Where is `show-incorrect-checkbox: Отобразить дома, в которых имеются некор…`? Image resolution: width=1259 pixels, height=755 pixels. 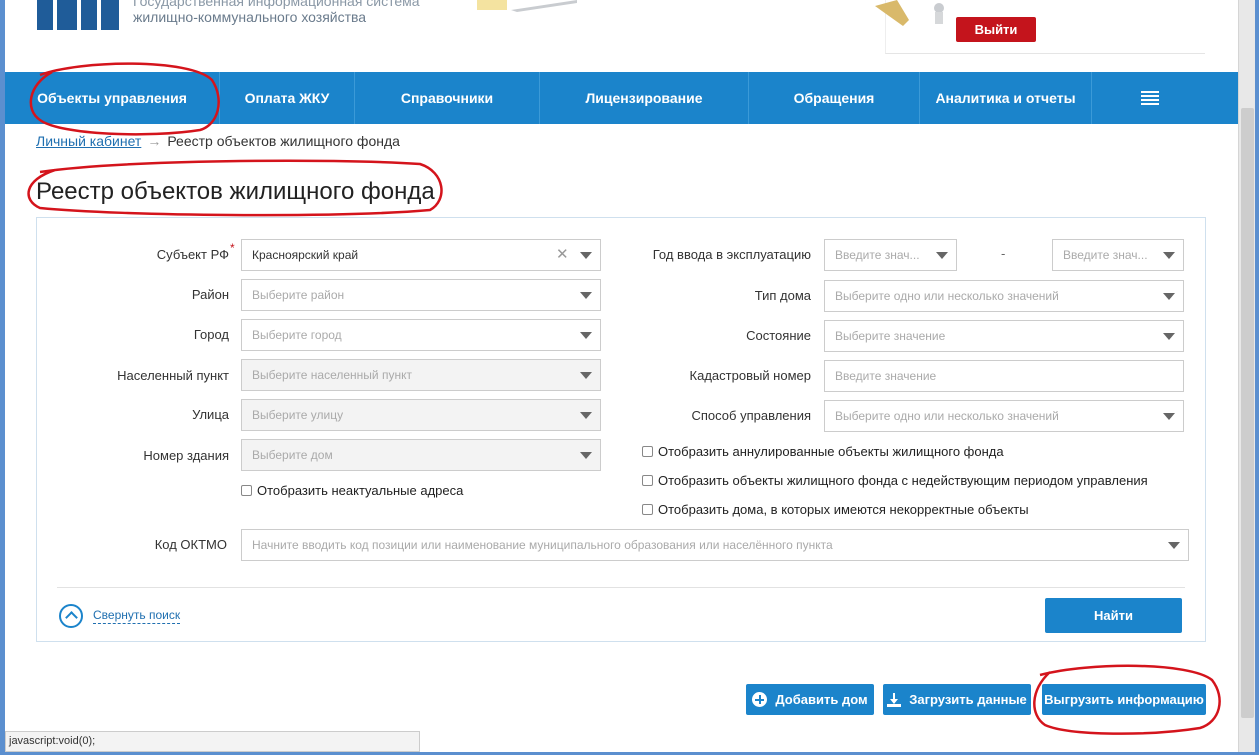
show-incorrect-checkbox: Отобразить дома, в которых имеются некор… is located at coordinates (835, 509).